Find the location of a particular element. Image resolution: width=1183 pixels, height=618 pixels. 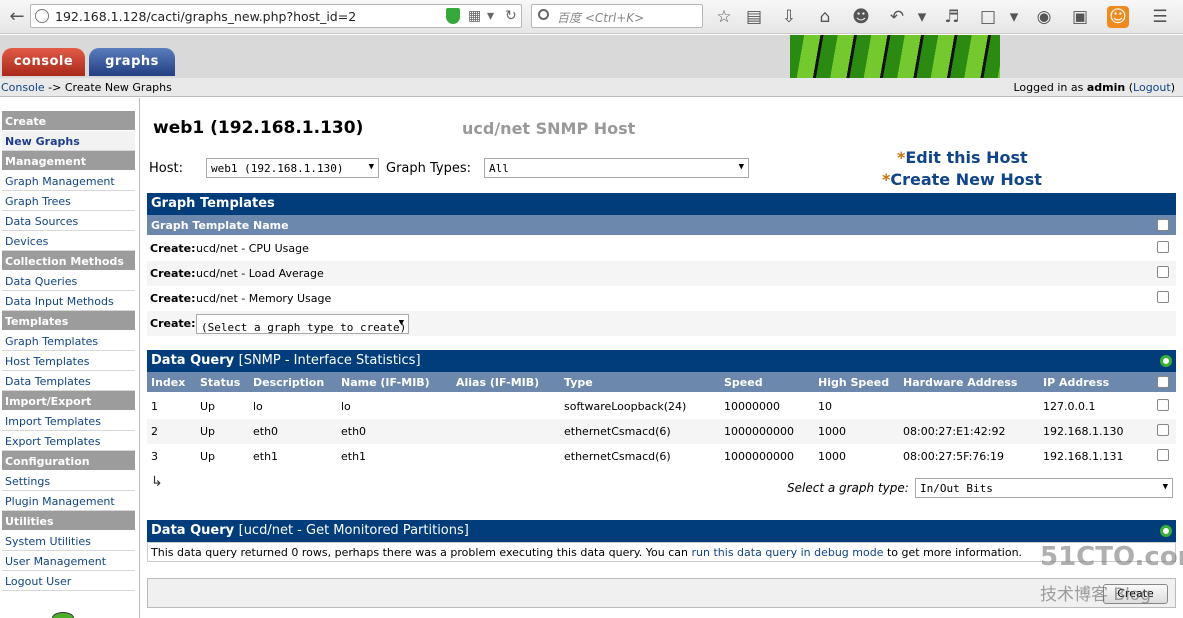

host-select: web1 (192.168.1.130) ▼ is located at coordinates (292, 168).